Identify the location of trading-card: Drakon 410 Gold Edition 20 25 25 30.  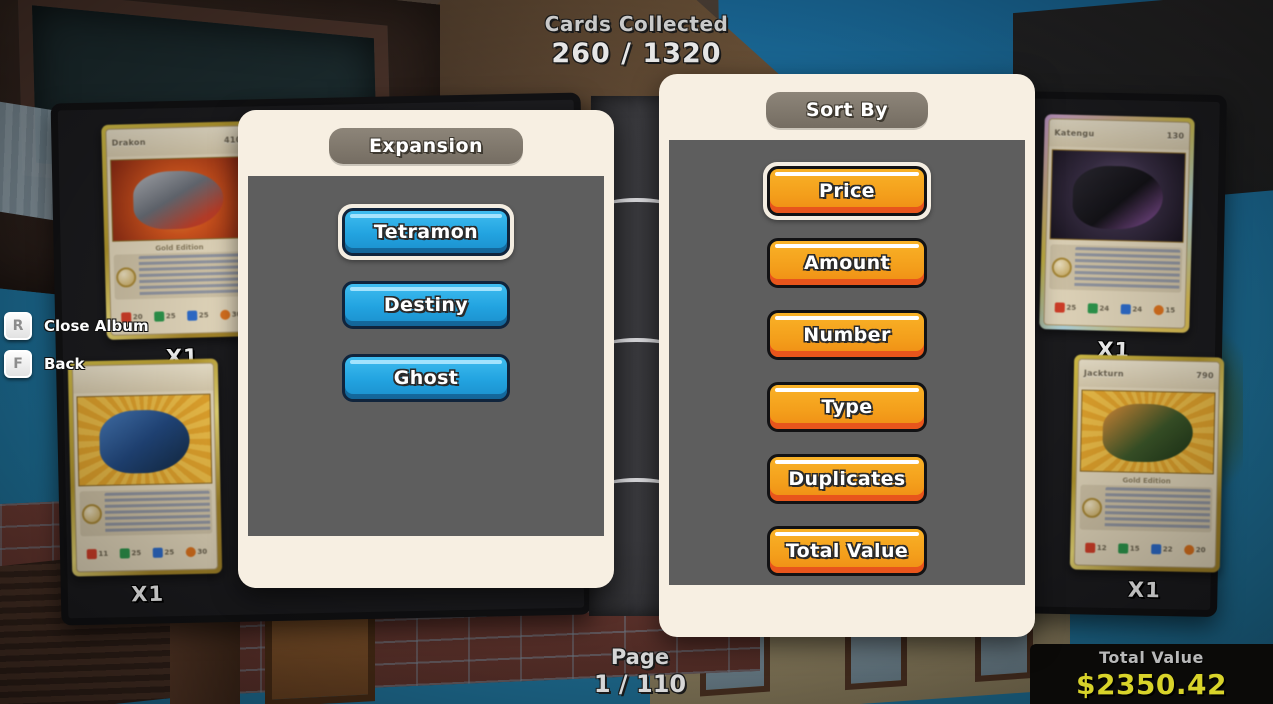
(179, 230).